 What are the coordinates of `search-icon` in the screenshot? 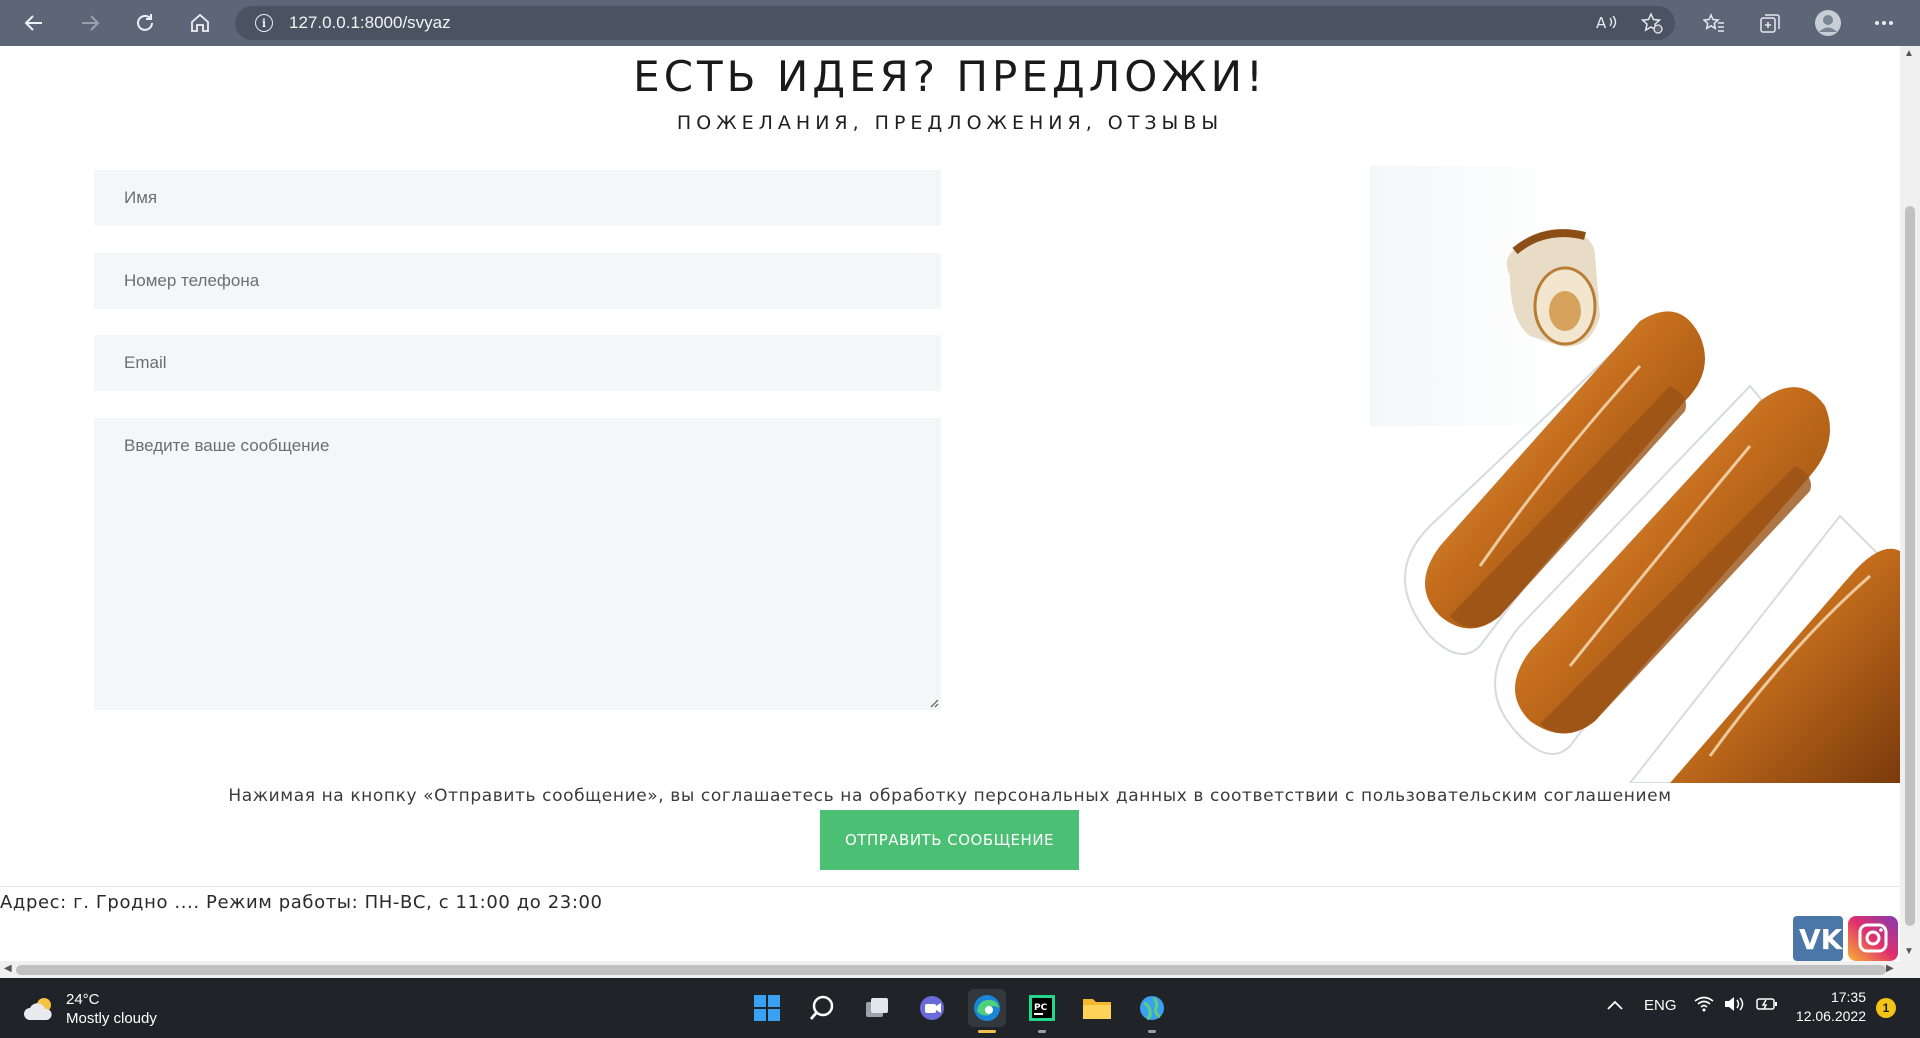 It's located at (822, 1008).